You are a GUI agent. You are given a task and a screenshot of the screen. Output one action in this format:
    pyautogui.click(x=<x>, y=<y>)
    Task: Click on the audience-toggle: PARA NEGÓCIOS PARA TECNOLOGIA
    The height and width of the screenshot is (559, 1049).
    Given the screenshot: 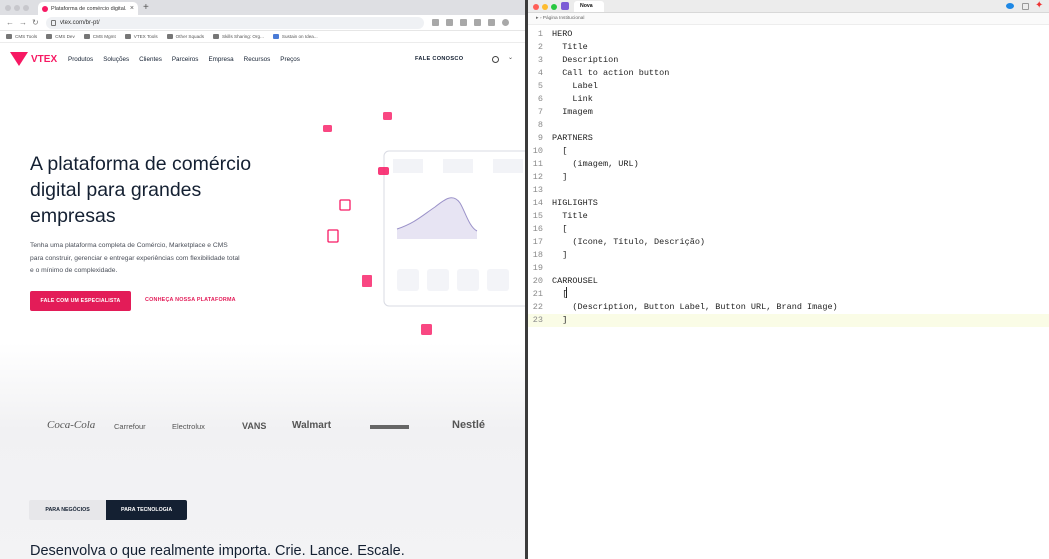 What is the action you would take?
    pyautogui.click(x=108, y=510)
    